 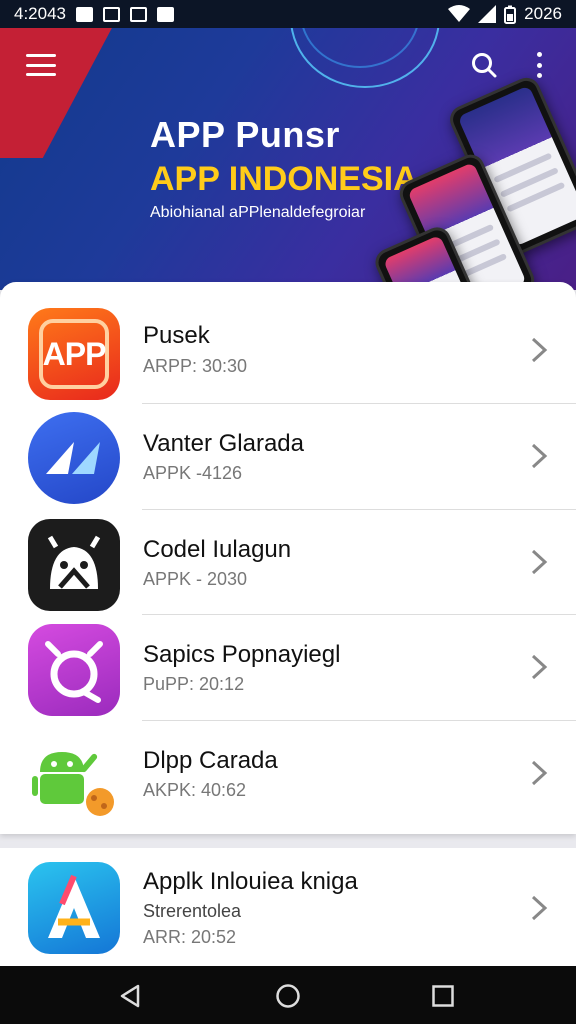 I want to click on signal-icon, so click(x=487, y=14).